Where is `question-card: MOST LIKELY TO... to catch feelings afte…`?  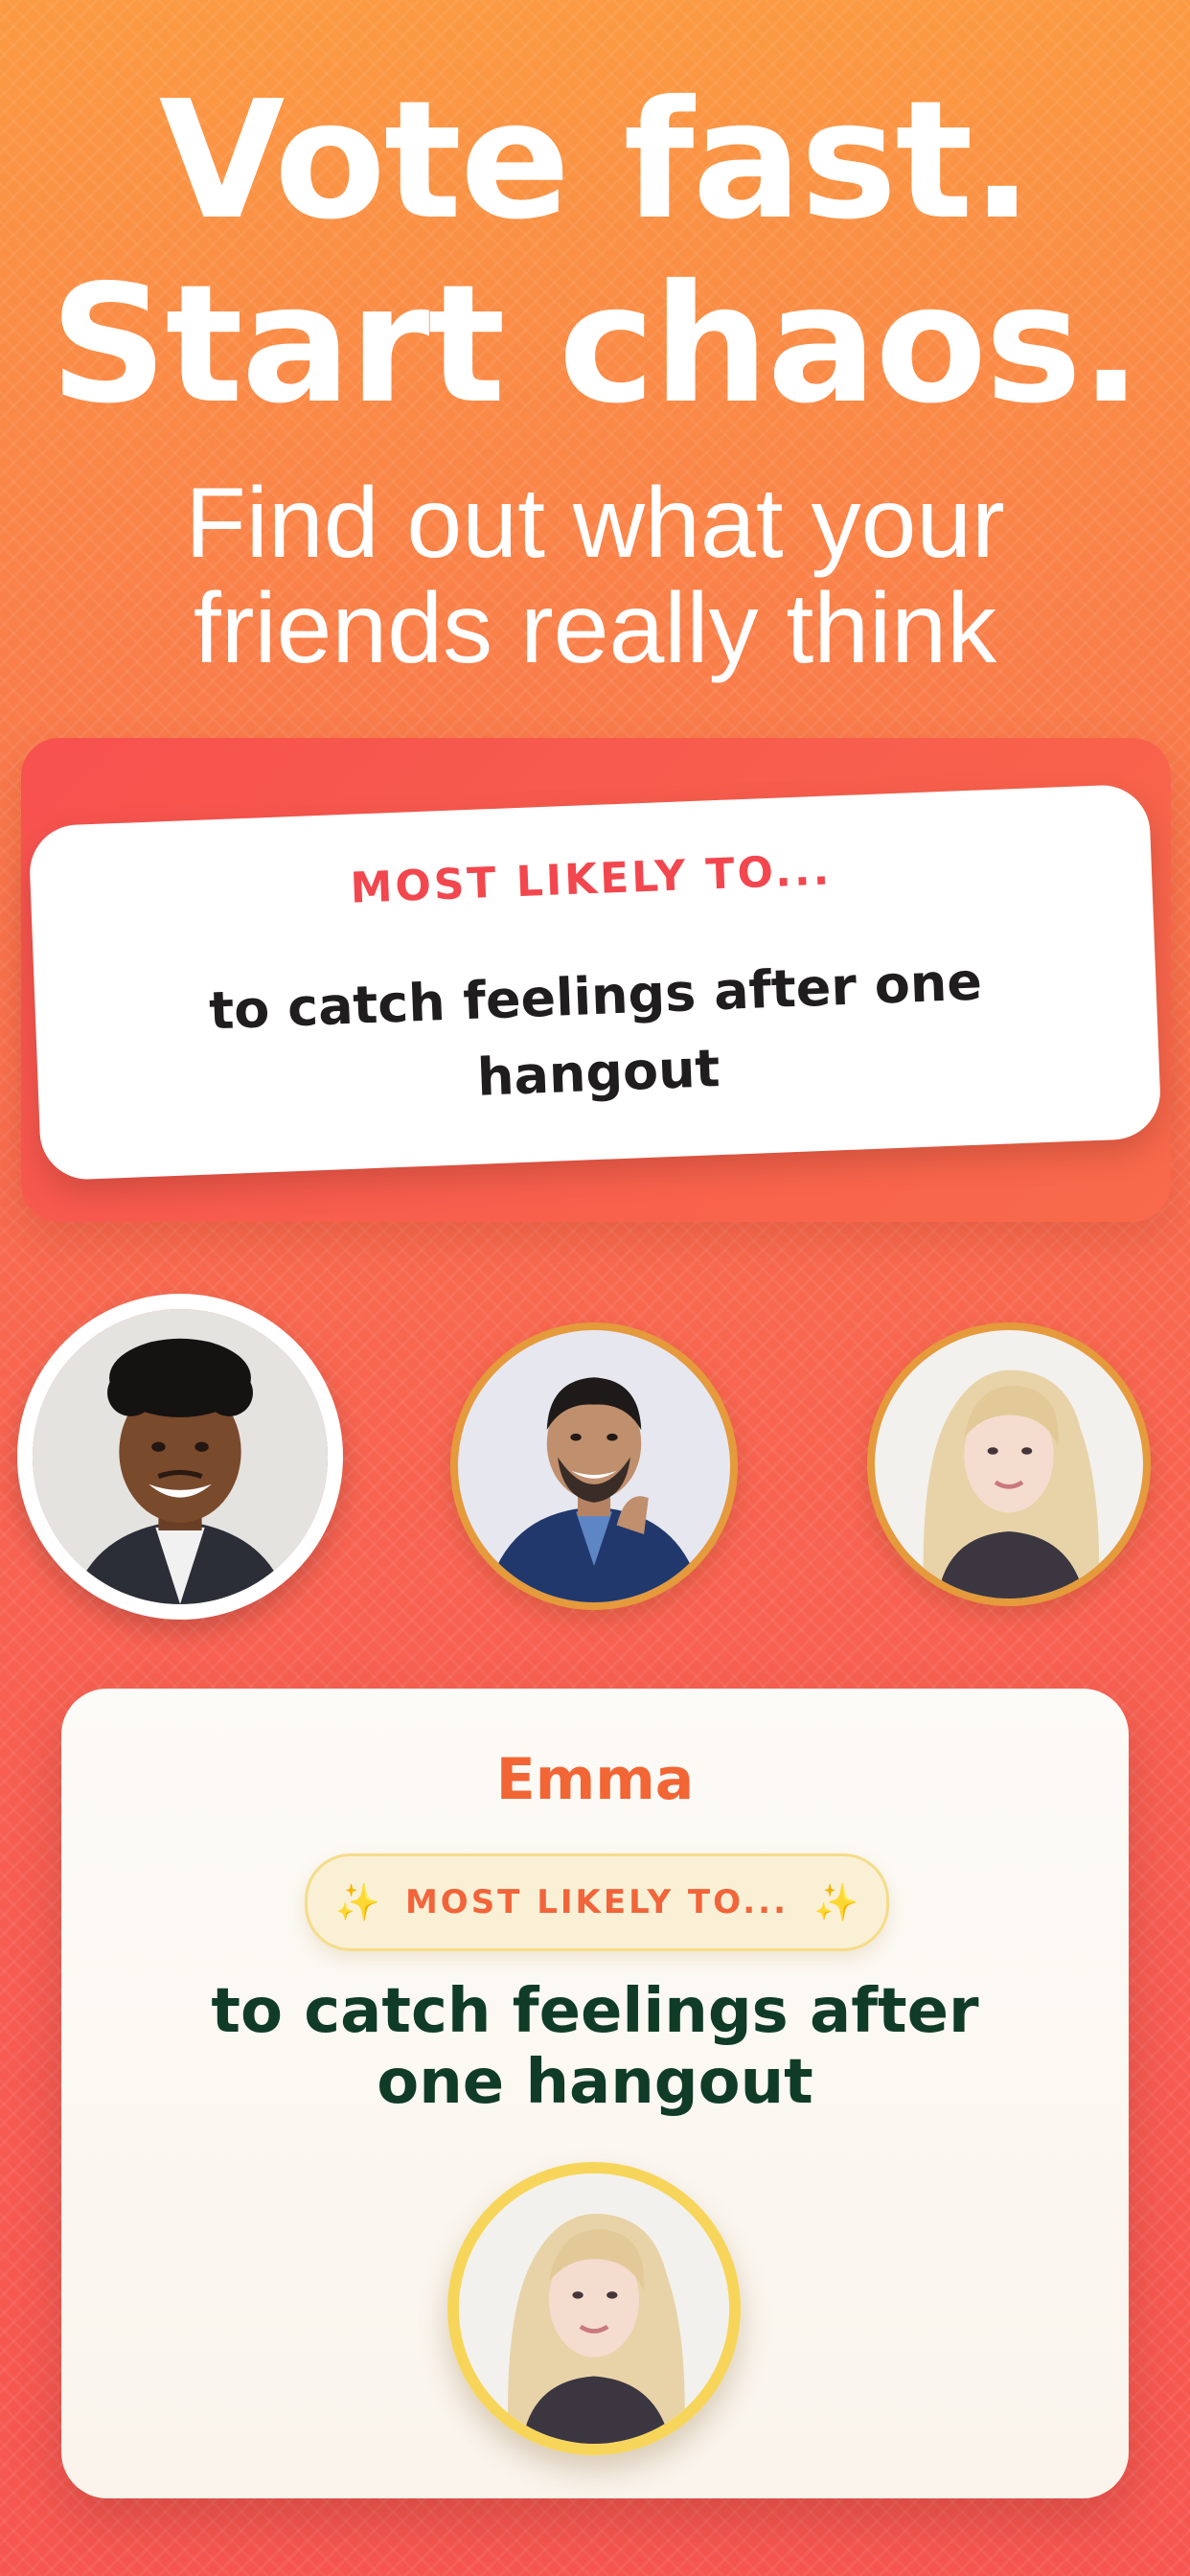
question-card: MOST LIKELY TO... to catch feelings afte… is located at coordinates (595, 982).